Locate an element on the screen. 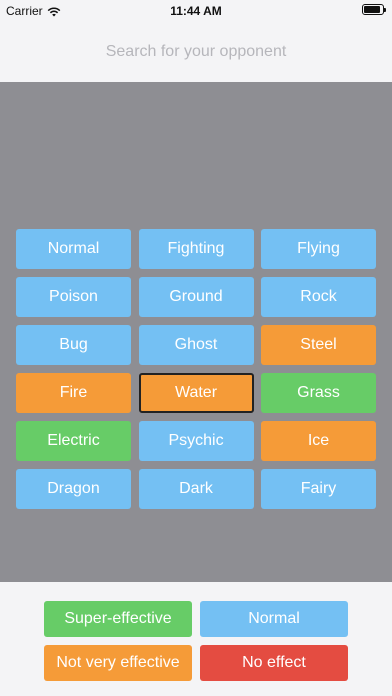 The width and height of the screenshot is (392, 696). battery-level is located at coordinates (372, 9).